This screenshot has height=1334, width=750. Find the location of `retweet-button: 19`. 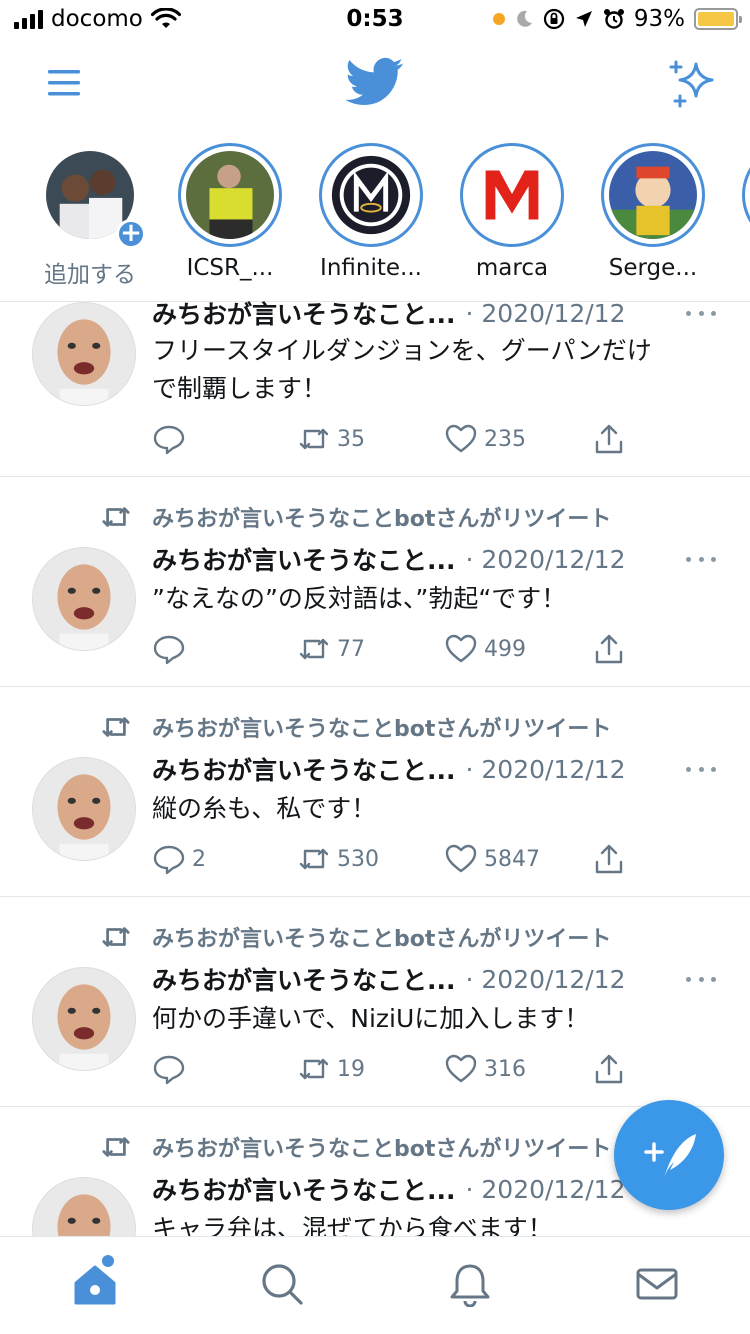

retweet-button: 19 is located at coordinates (331, 1069).